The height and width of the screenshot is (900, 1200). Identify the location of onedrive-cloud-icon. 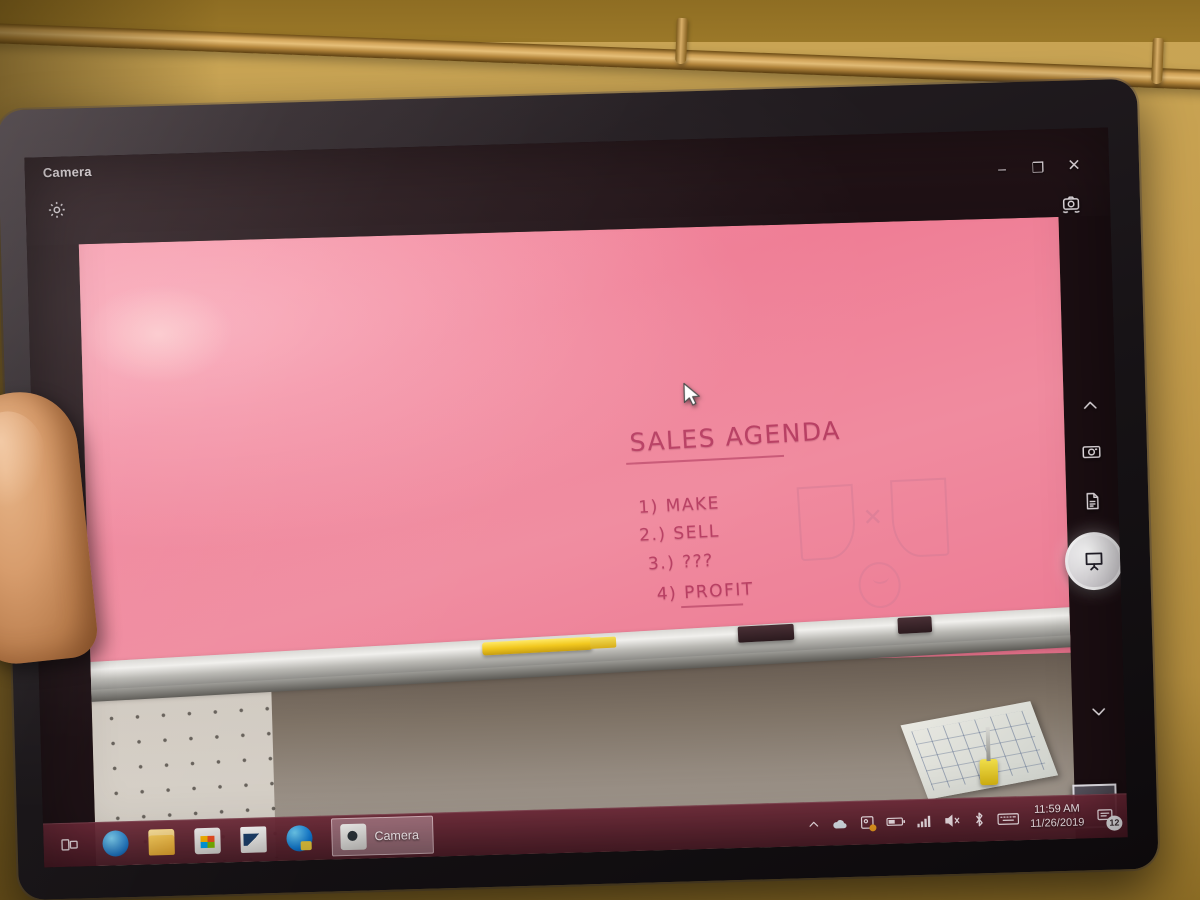
(839, 823).